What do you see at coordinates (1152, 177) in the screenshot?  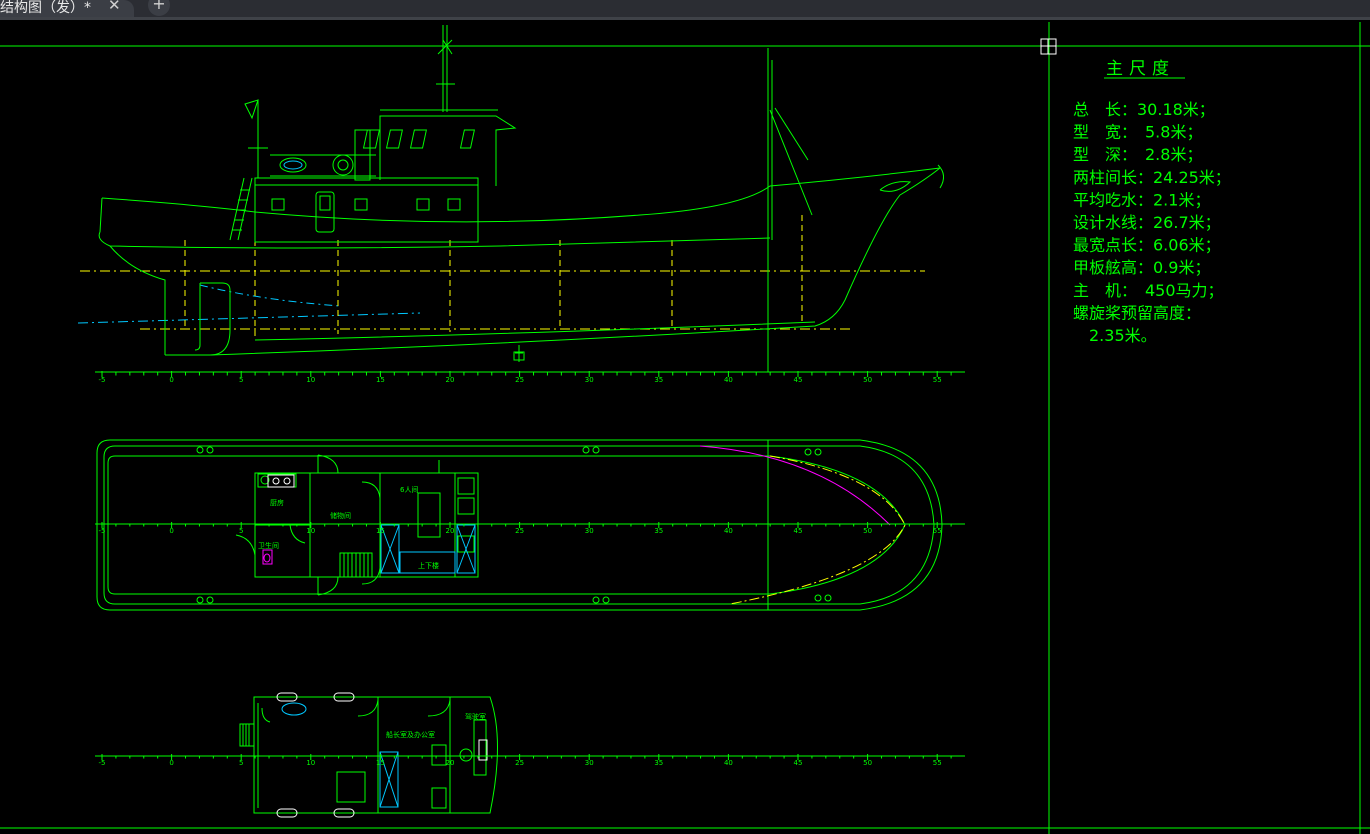 I see `spec-line: 两柱间长：24.25米；` at bounding box center [1152, 177].